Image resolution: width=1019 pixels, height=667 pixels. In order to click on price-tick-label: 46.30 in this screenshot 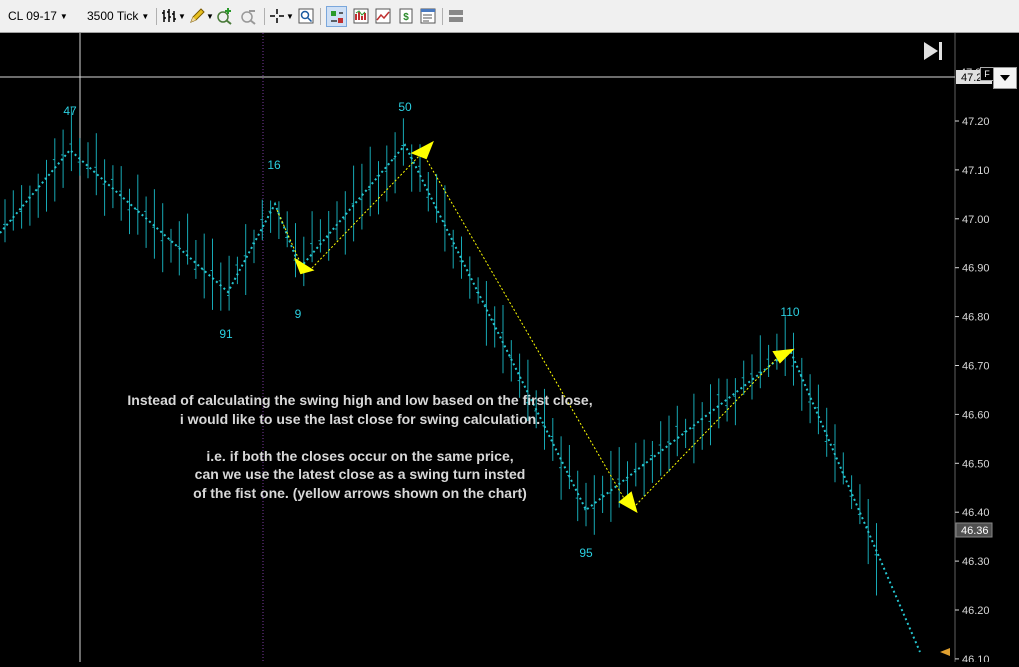, I will do `click(976, 562)`.